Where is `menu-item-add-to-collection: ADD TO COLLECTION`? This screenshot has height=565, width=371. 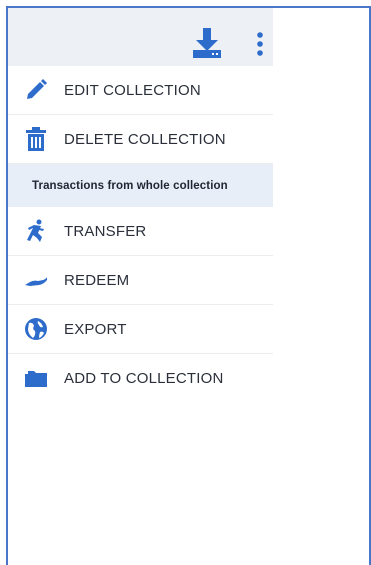 menu-item-add-to-collection: ADD TO COLLECTION is located at coordinates (140, 378).